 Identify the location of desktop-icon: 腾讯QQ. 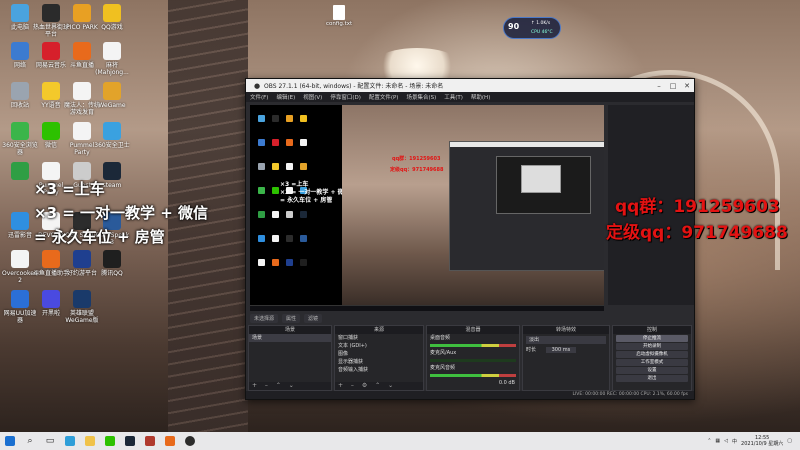
(112, 263).